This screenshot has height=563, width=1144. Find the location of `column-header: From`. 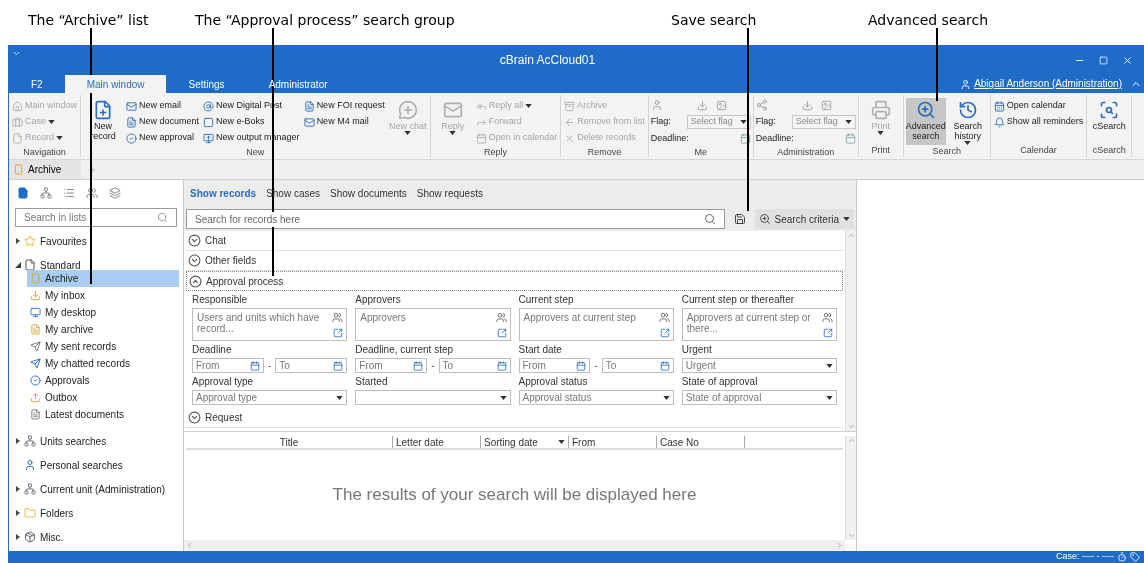

column-header: From is located at coordinates (613, 442).